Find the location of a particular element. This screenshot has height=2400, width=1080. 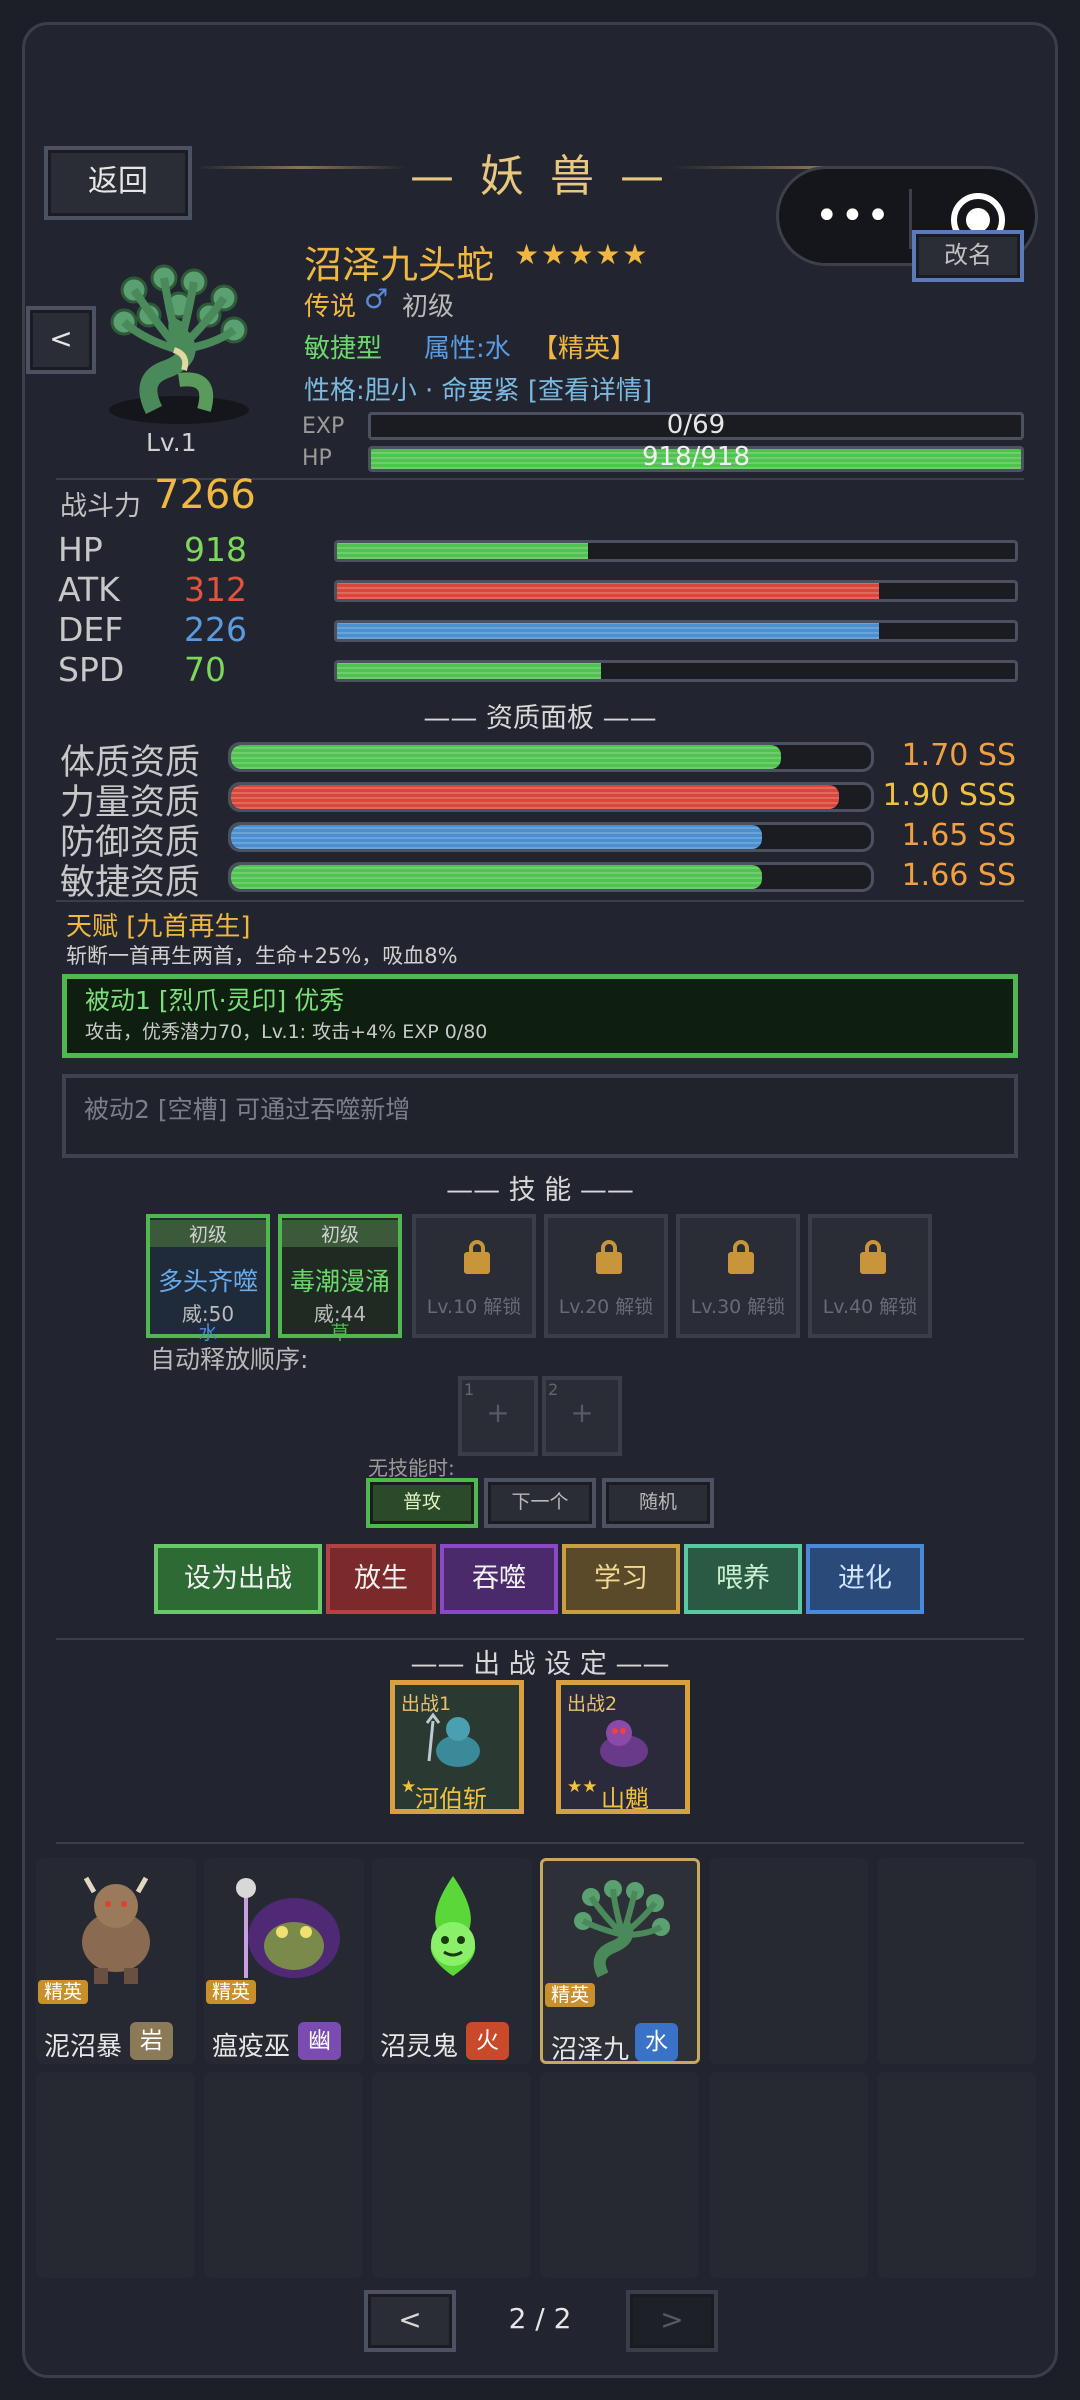

prev-page-button: < is located at coordinates (410, 2321).